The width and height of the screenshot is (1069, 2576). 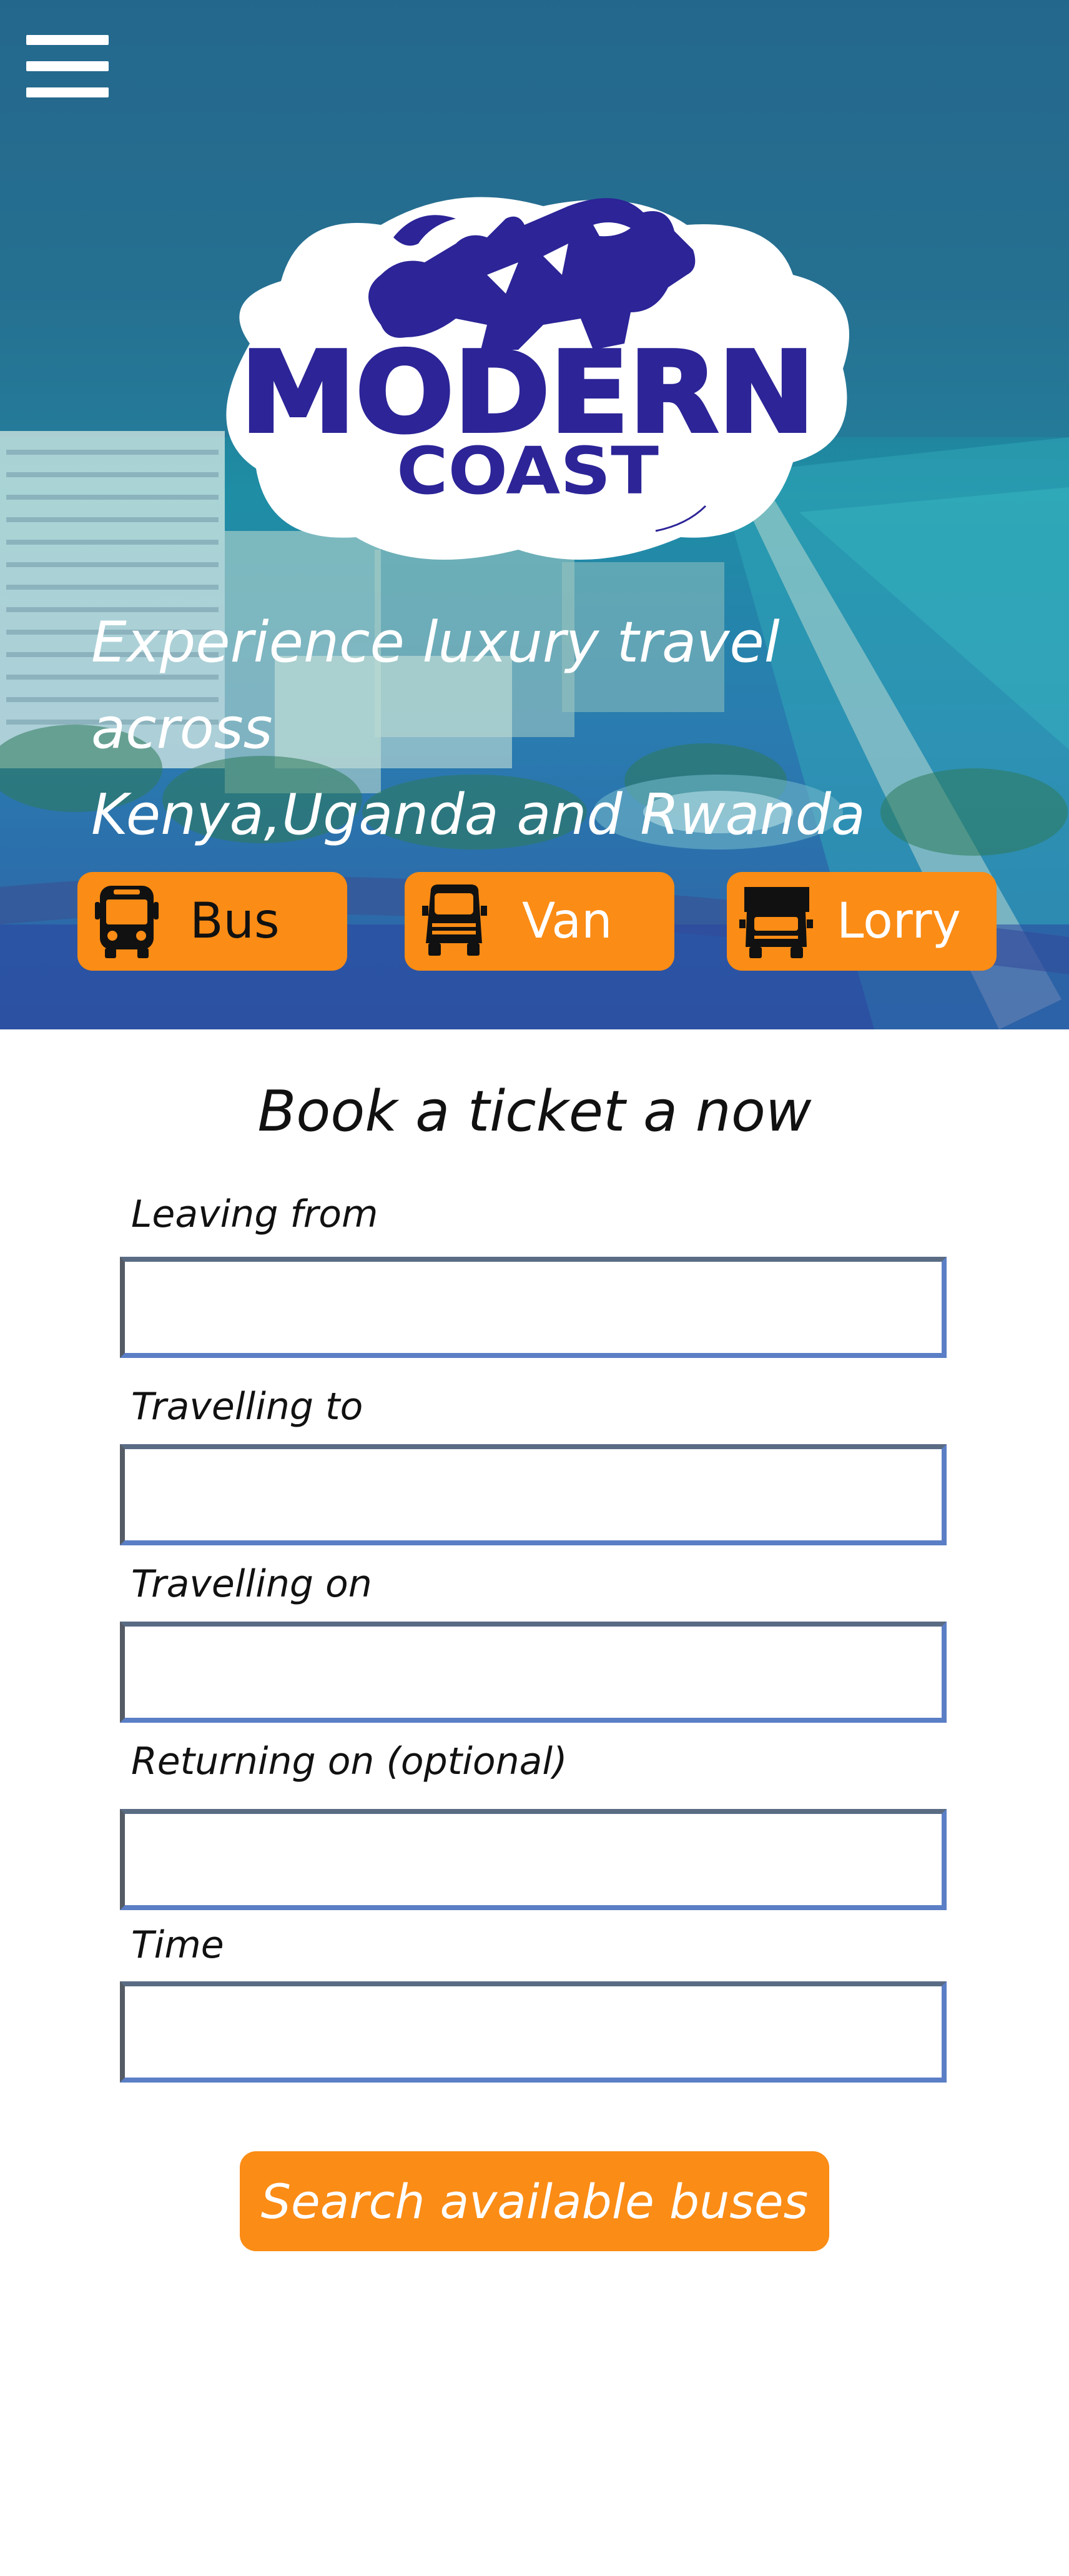 What do you see at coordinates (534, 2201) in the screenshot?
I see `search-available-buses-button: Search available buses` at bounding box center [534, 2201].